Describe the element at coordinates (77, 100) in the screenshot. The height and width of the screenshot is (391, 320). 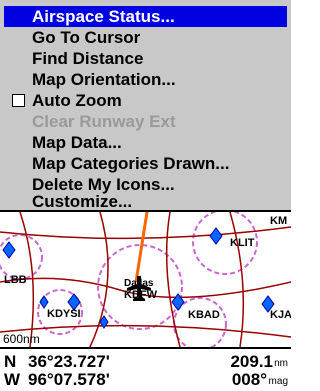
I see `auto-zoom-label: Auto Zoom` at that location.